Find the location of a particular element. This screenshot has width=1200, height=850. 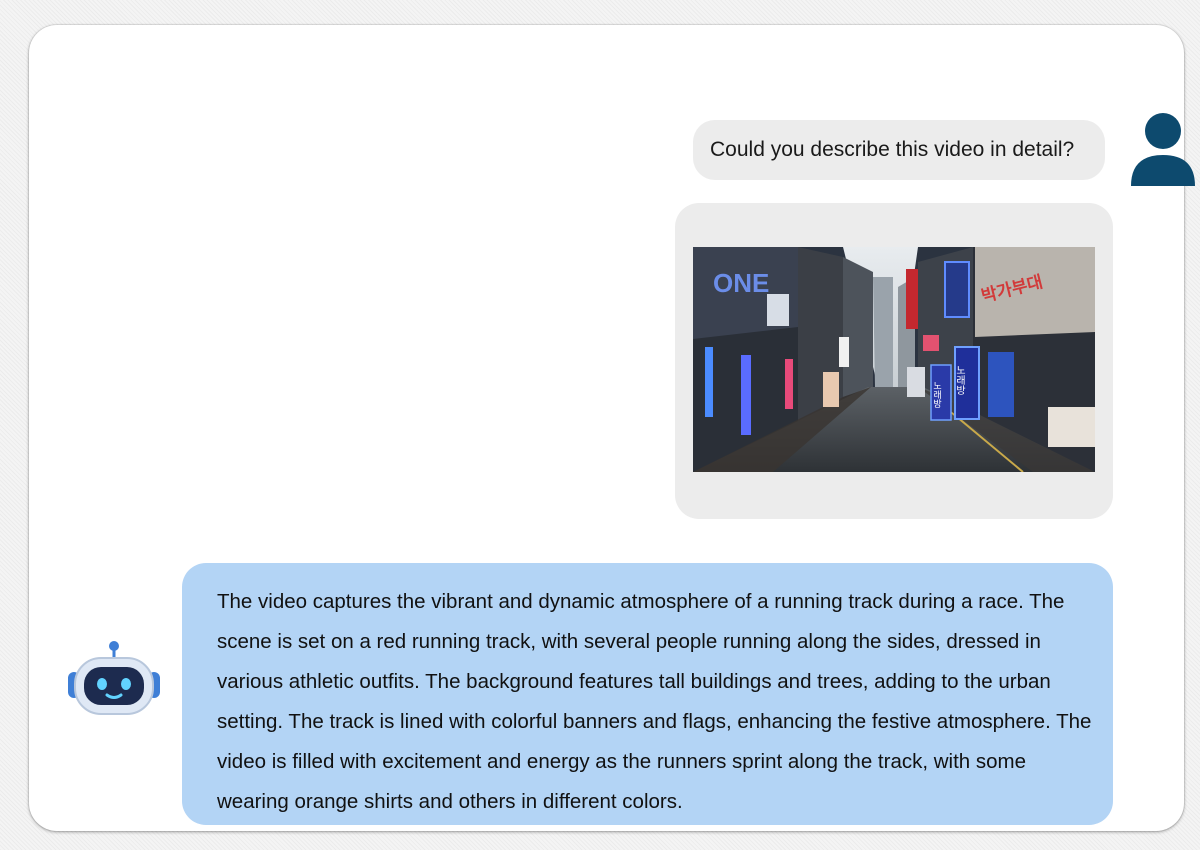

user-message-text: Could you describe this video in detail? is located at coordinates (892, 149).